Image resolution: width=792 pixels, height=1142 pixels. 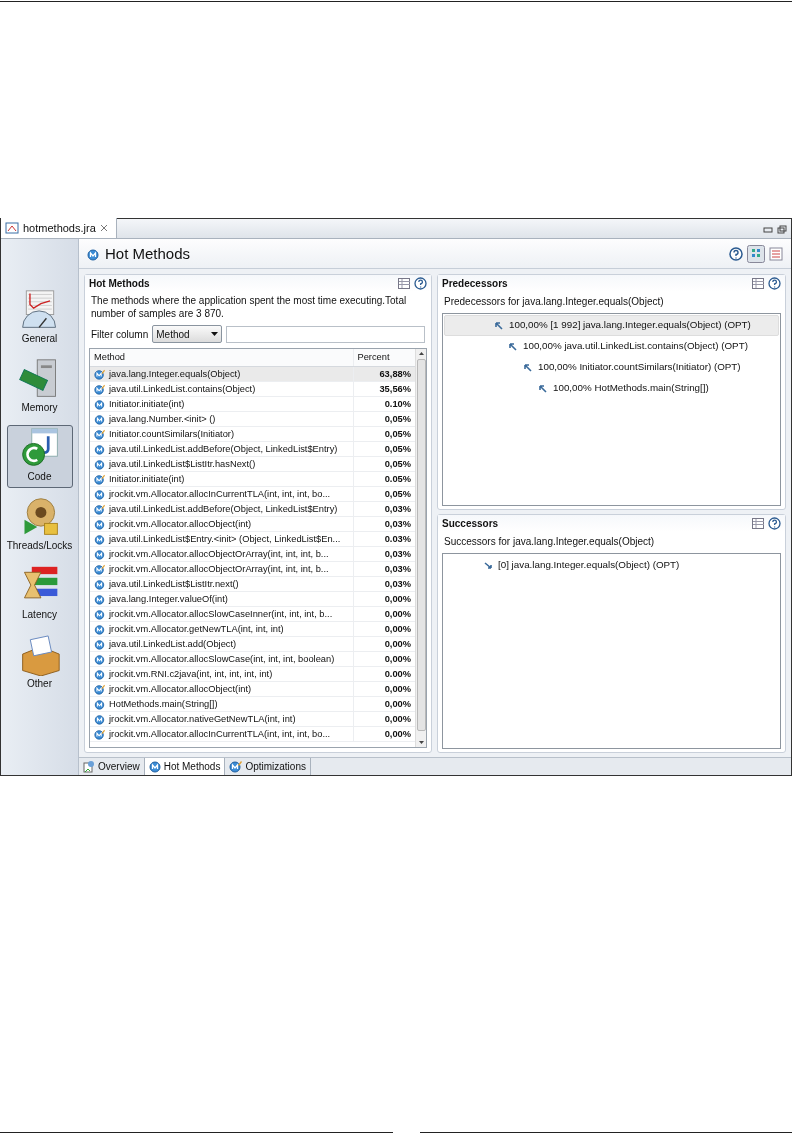 What do you see at coordinates (191, 674) in the screenshot?
I see `method-name: jrockit.vm.RNI.c2java(int, int, int, int, int)` at bounding box center [191, 674].